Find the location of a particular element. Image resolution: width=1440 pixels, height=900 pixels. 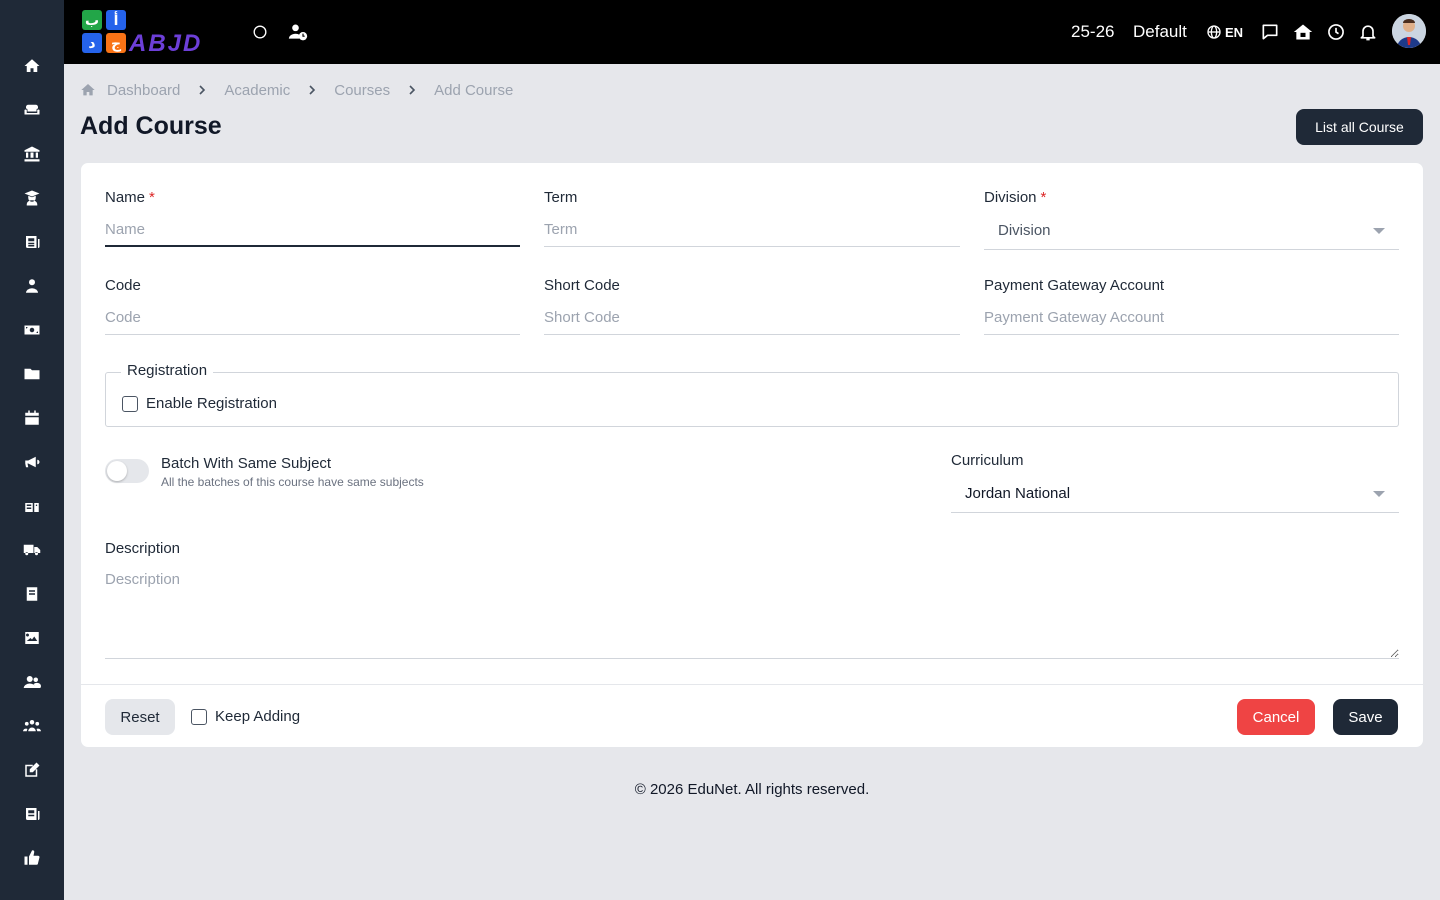

user-tie-icon is located at coordinates (32, 286).